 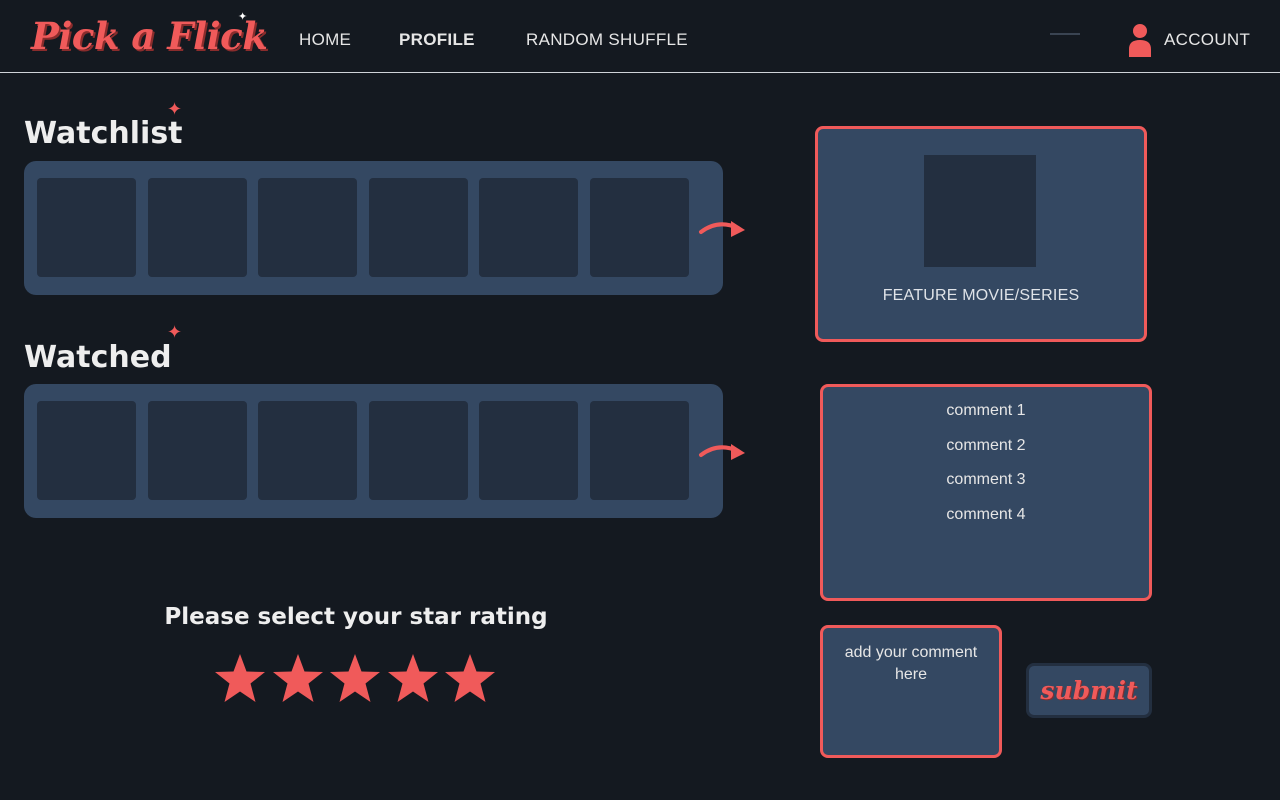 I want to click on app-logo: Pick a Flick, so click(x=149, y=36).